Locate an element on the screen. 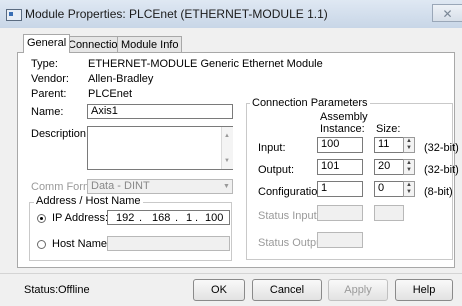 The width and height of the screenshot is (462, 306). vendor-value: Allen-Bradley is located at coordinates (121, 79).